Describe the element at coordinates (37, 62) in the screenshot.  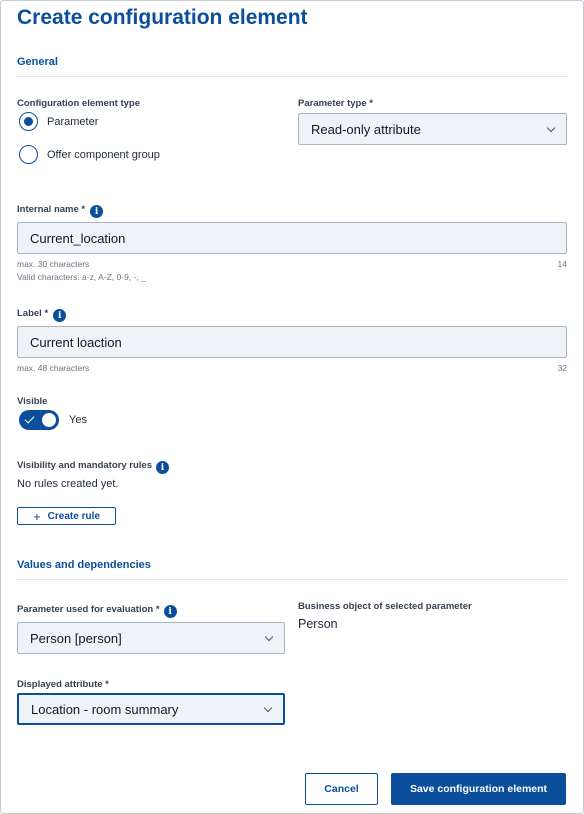
I see `section-general-heading: General` at that location.